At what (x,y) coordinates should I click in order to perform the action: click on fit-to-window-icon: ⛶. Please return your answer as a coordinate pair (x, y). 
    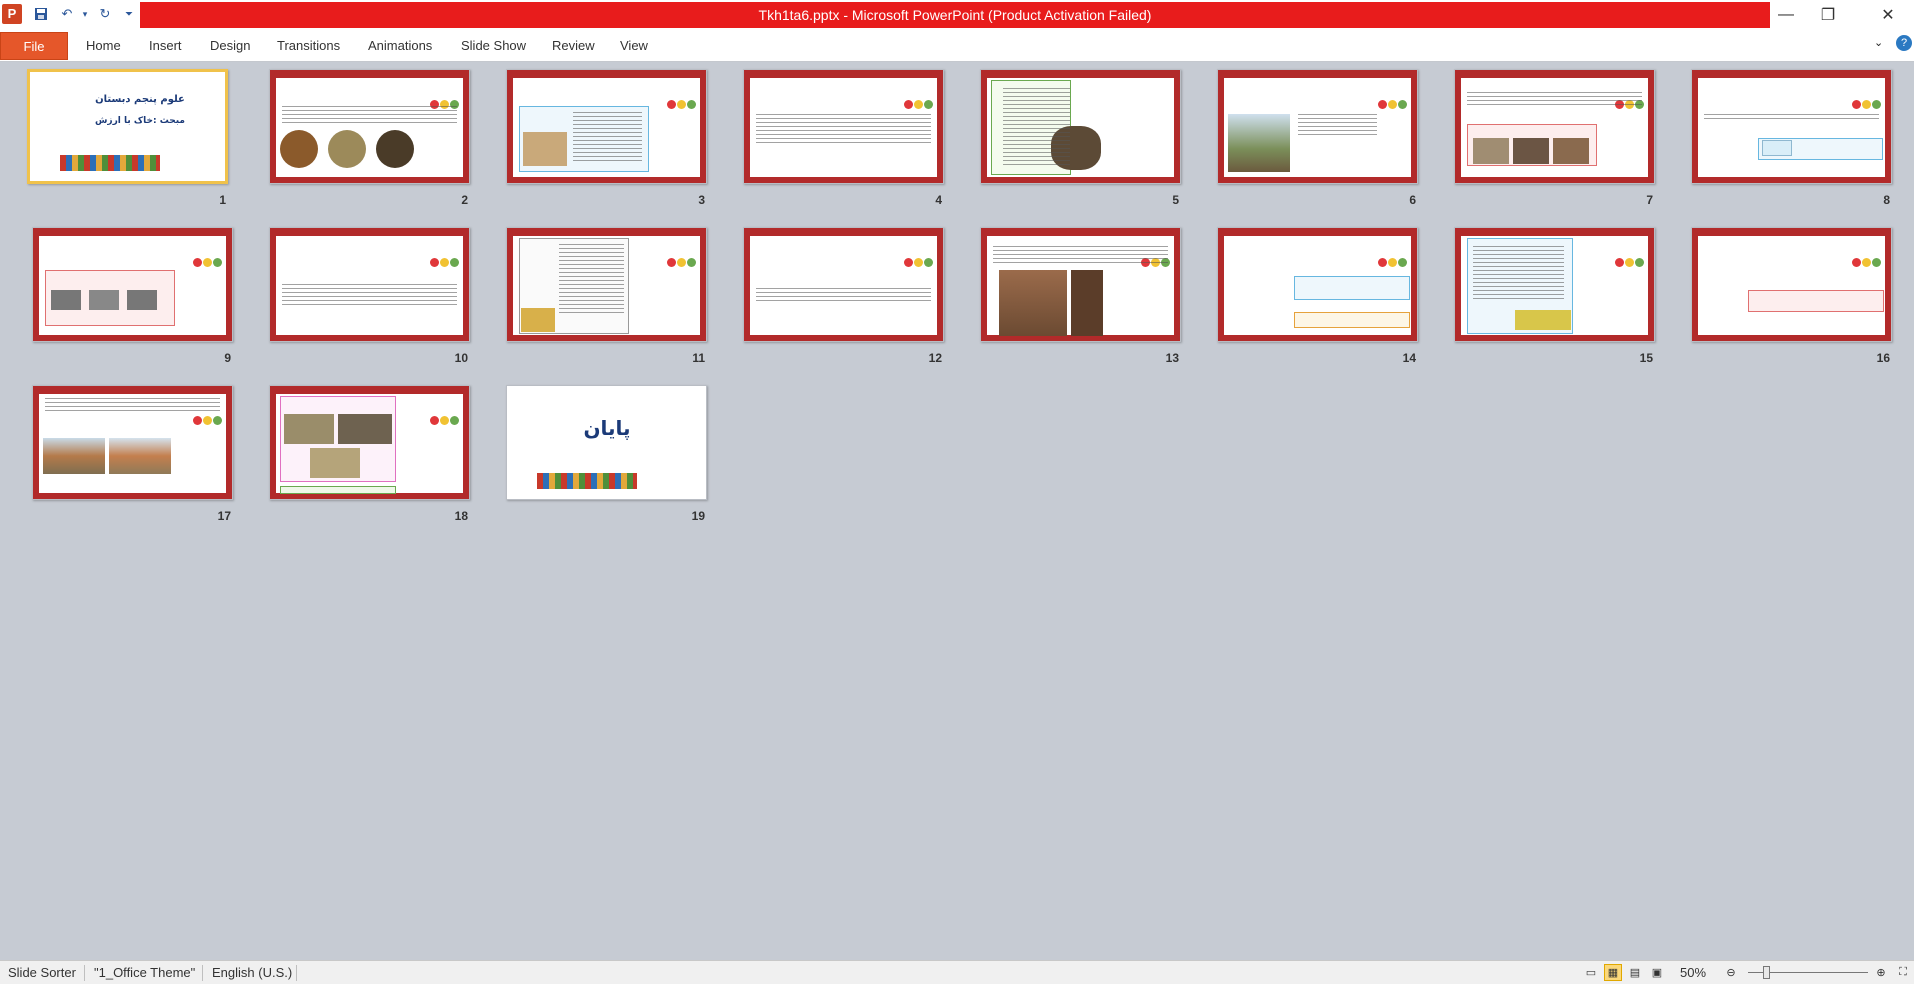
    Looking at the image, I should click on (1903, 972).